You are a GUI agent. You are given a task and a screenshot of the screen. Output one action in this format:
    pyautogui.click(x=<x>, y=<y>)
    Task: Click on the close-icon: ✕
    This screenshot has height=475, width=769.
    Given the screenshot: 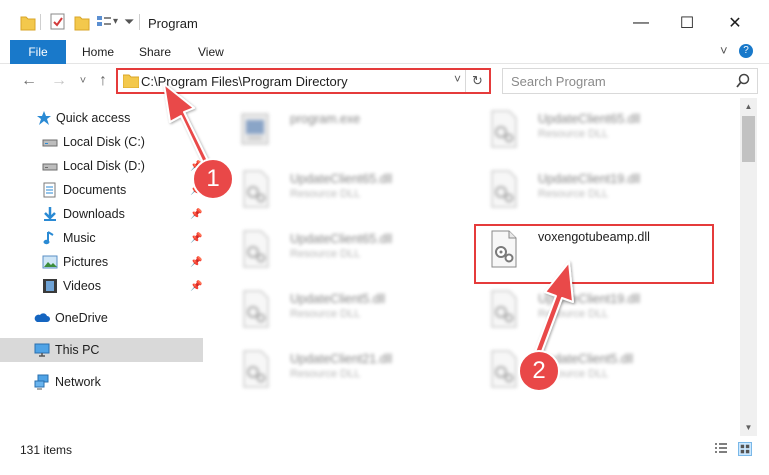 What is the action you would take?
    pyautogui.click(x=735, y=23)
    